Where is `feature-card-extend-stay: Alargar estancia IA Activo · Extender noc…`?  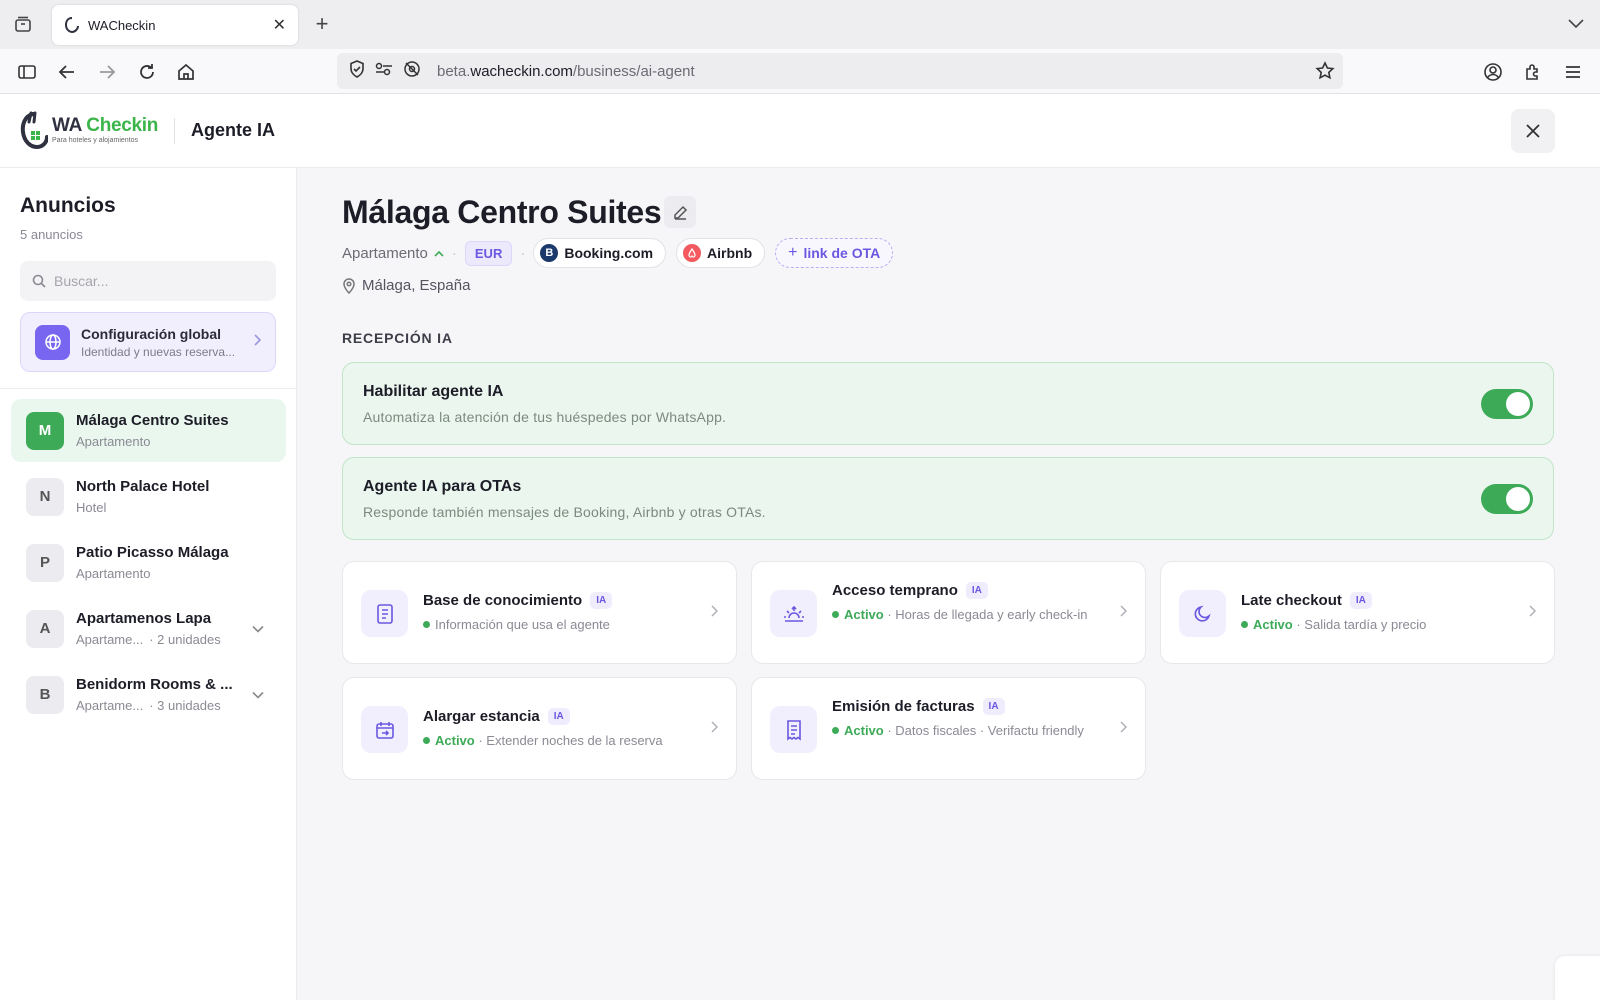
feature-card-extend-stay: Alargar estancia IA Activo · Extender noc… is located at coordinates (539, 728).